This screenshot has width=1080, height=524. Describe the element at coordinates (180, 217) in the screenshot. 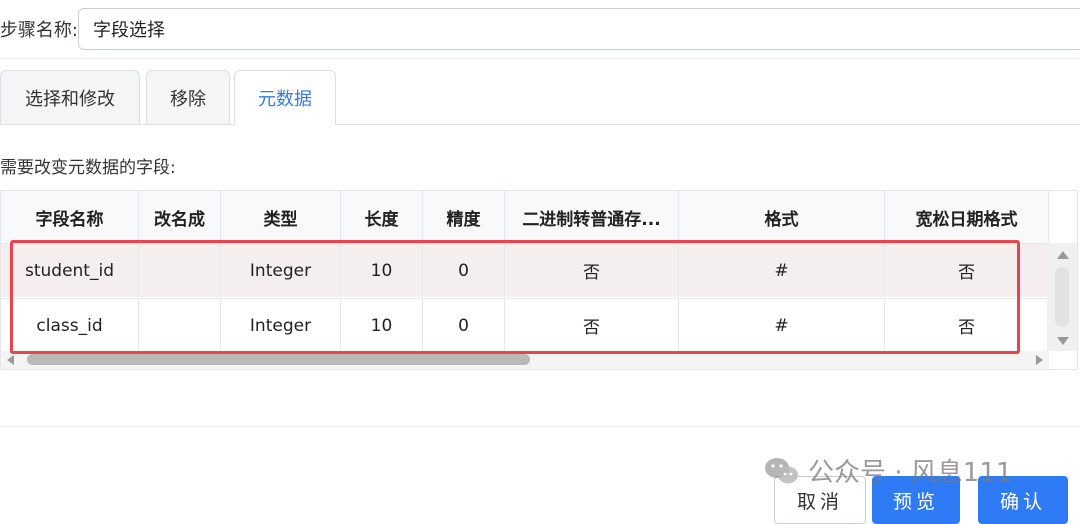

I see `column-header: 改名成` at that location.